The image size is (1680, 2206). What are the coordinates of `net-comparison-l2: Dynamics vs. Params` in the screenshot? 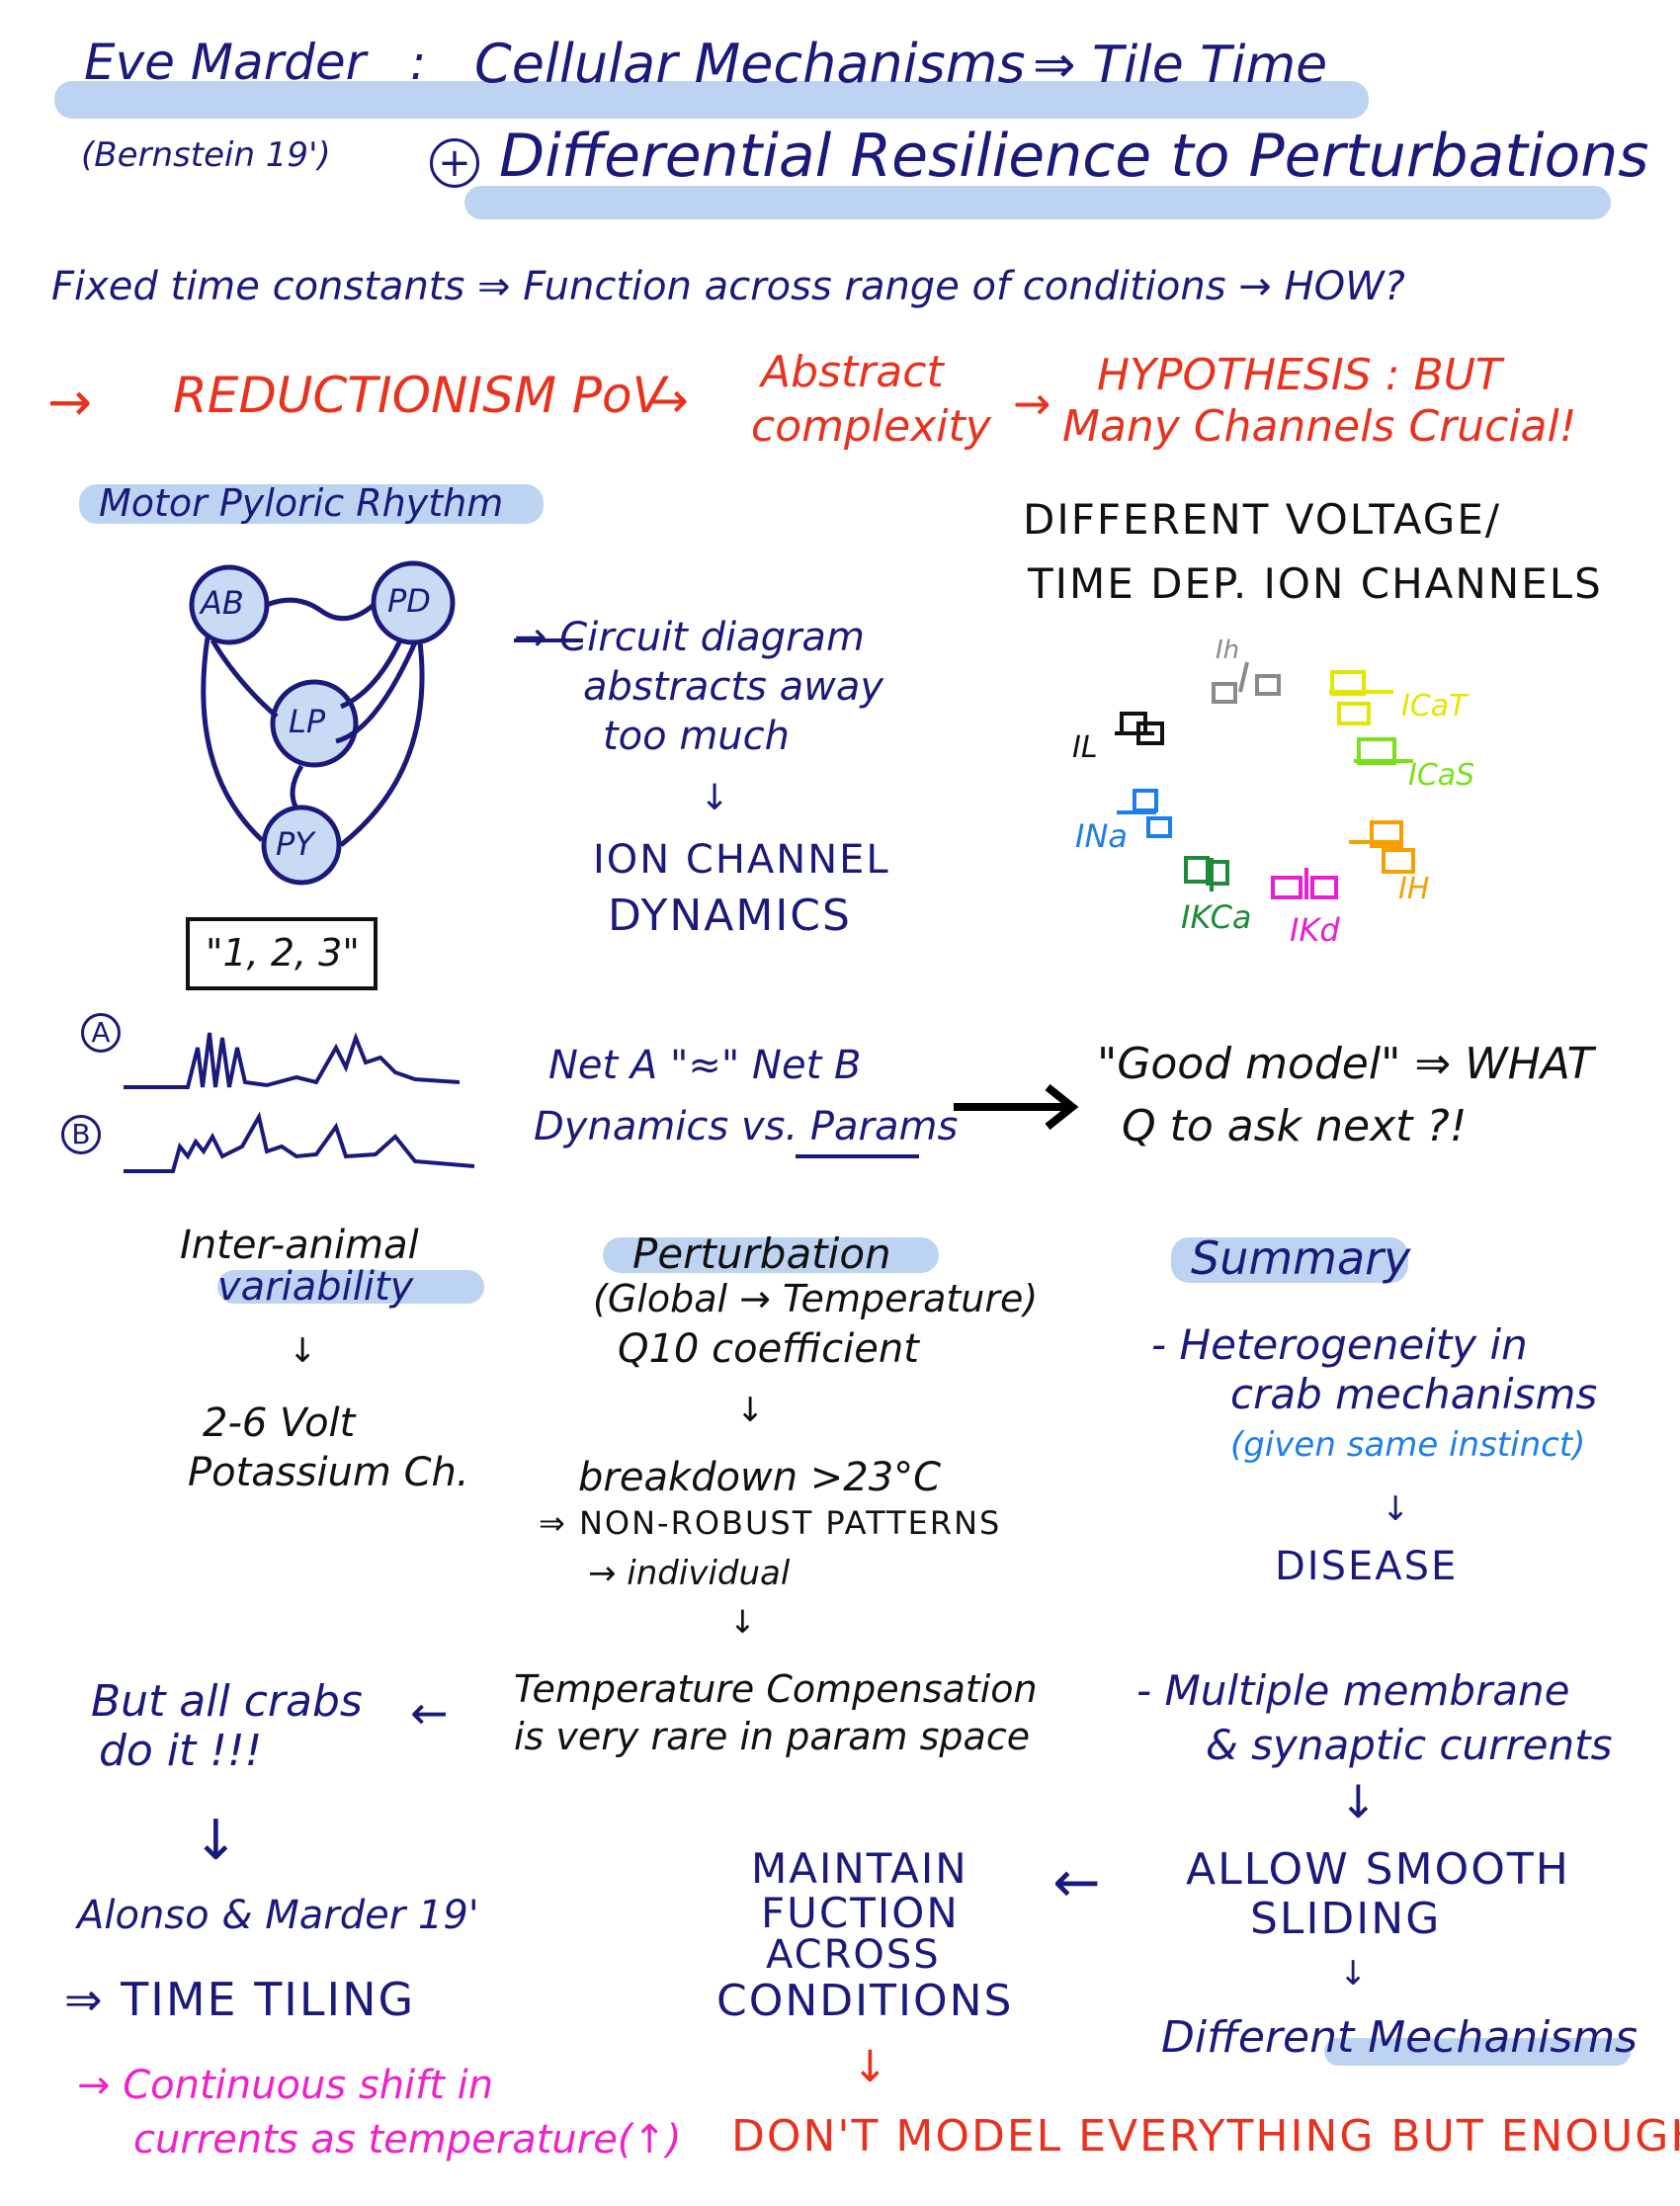 It's located at (746, 1126).